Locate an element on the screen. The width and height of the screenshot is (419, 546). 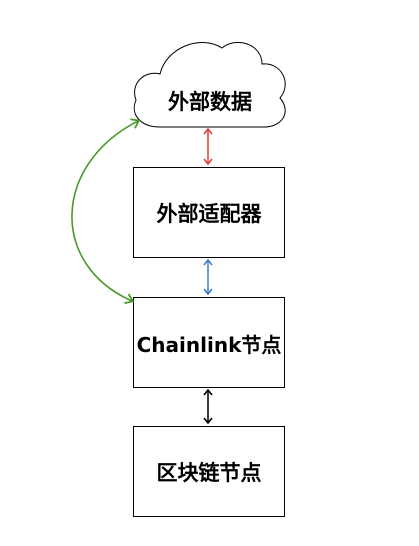
chainlink-label: Chainlink节点 is located at coordinates (209, 344).